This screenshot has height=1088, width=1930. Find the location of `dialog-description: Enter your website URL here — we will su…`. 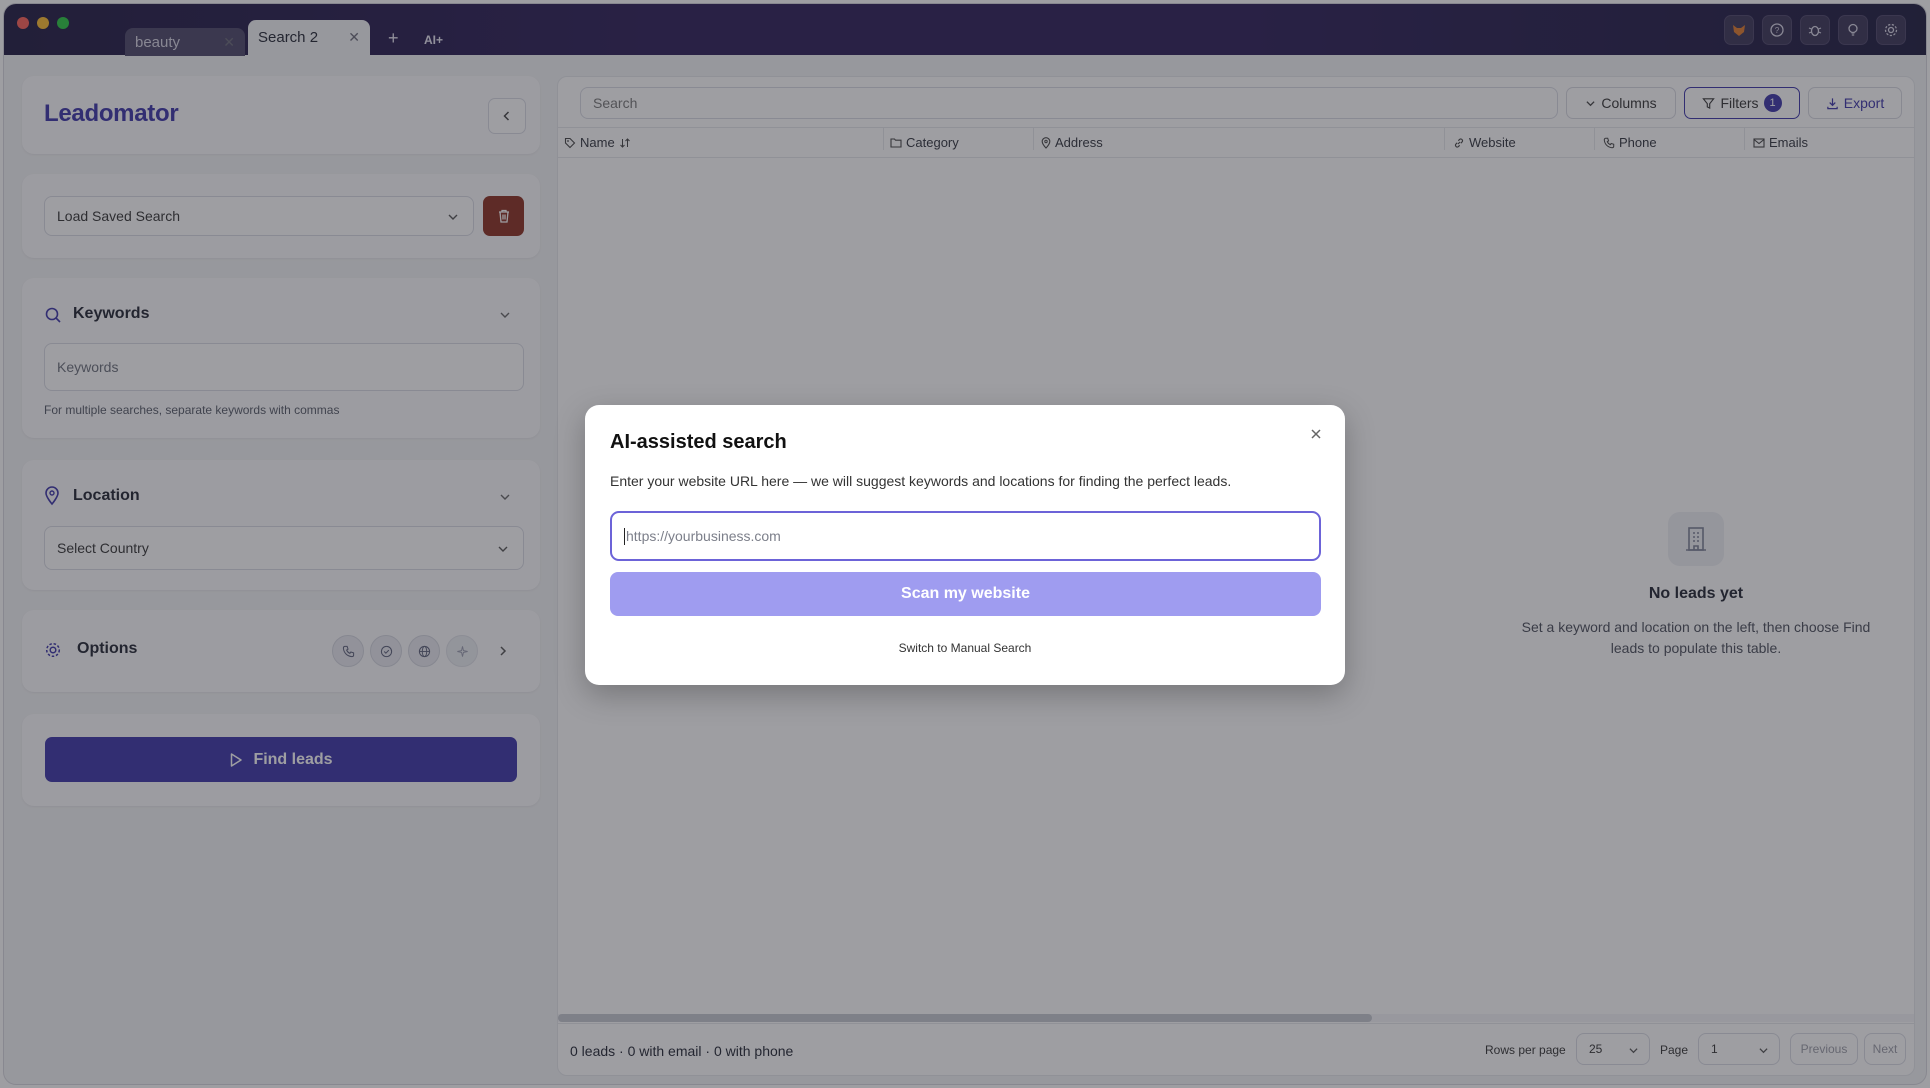

dialog-description: Enter your website URL here — we will su… is located at coordinates (921, 481).